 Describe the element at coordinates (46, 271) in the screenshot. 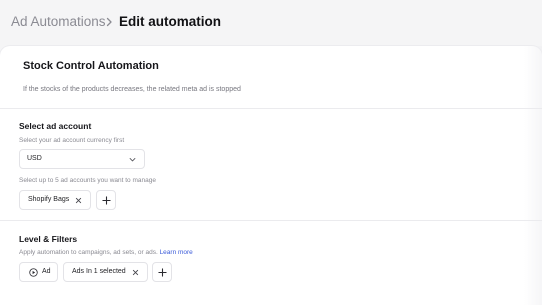

I see `level-label: Ad` at that location.